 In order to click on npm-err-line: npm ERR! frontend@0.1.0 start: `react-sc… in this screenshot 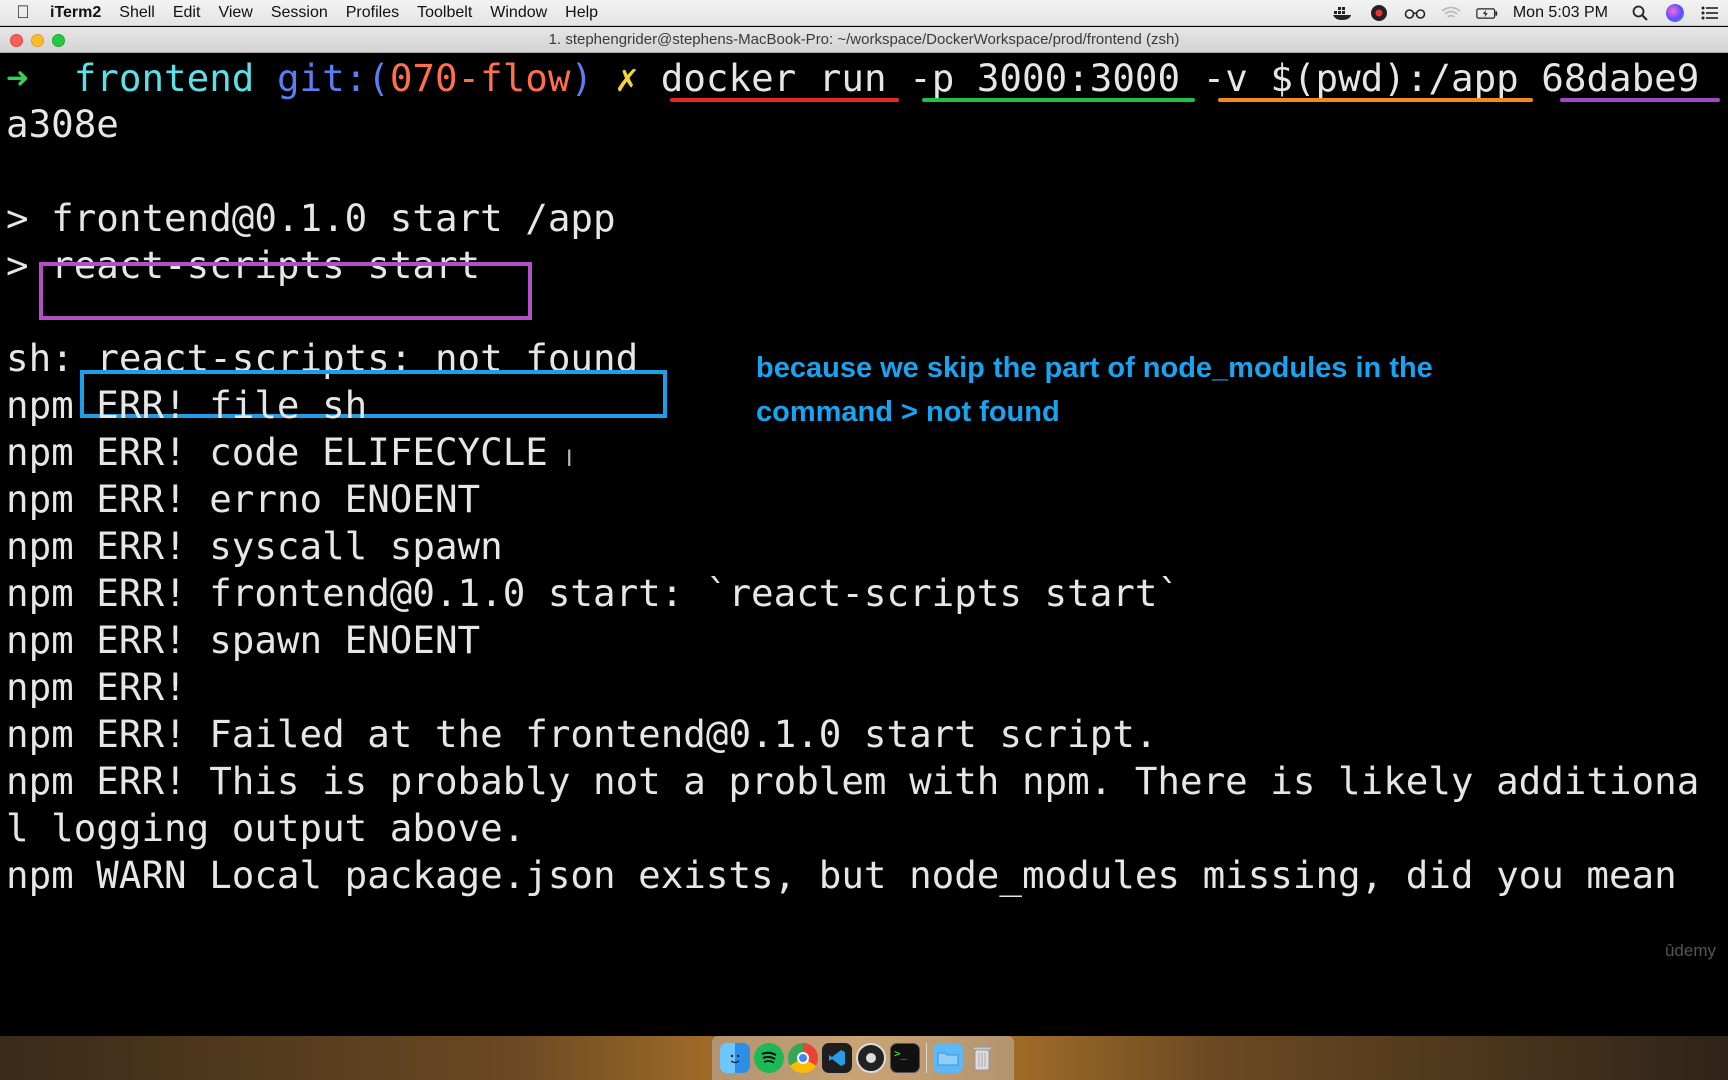, I will do `click(593, 593)`.